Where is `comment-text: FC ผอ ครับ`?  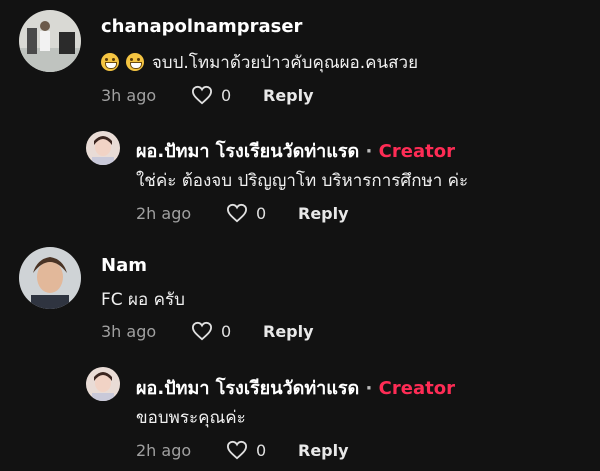
comment-text: FC ผอ ครับ is located at coordinates (143, 300).